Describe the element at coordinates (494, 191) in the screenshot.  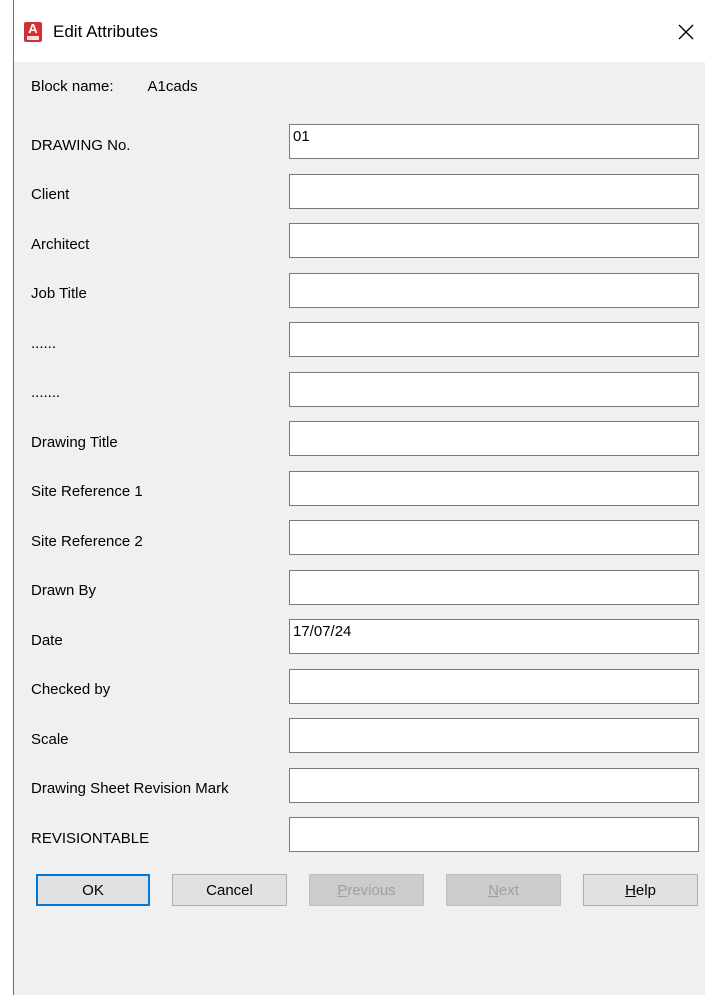
I see `client-input` at that location.